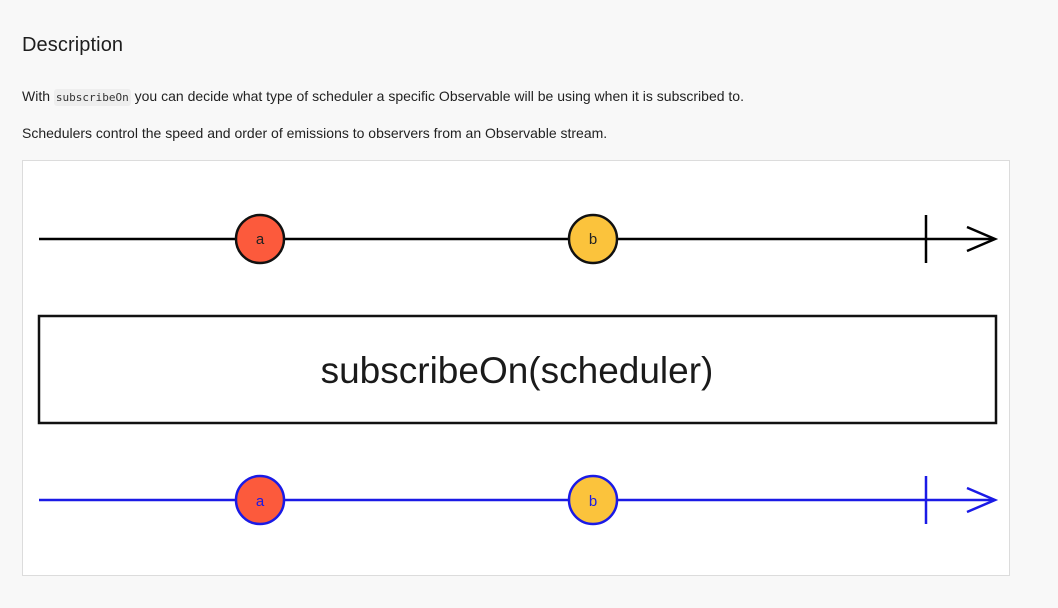  What do you see at coordinates (73, 45) in the screenshot?
I see `section-heading: Description` at bounding box center [73, 45].